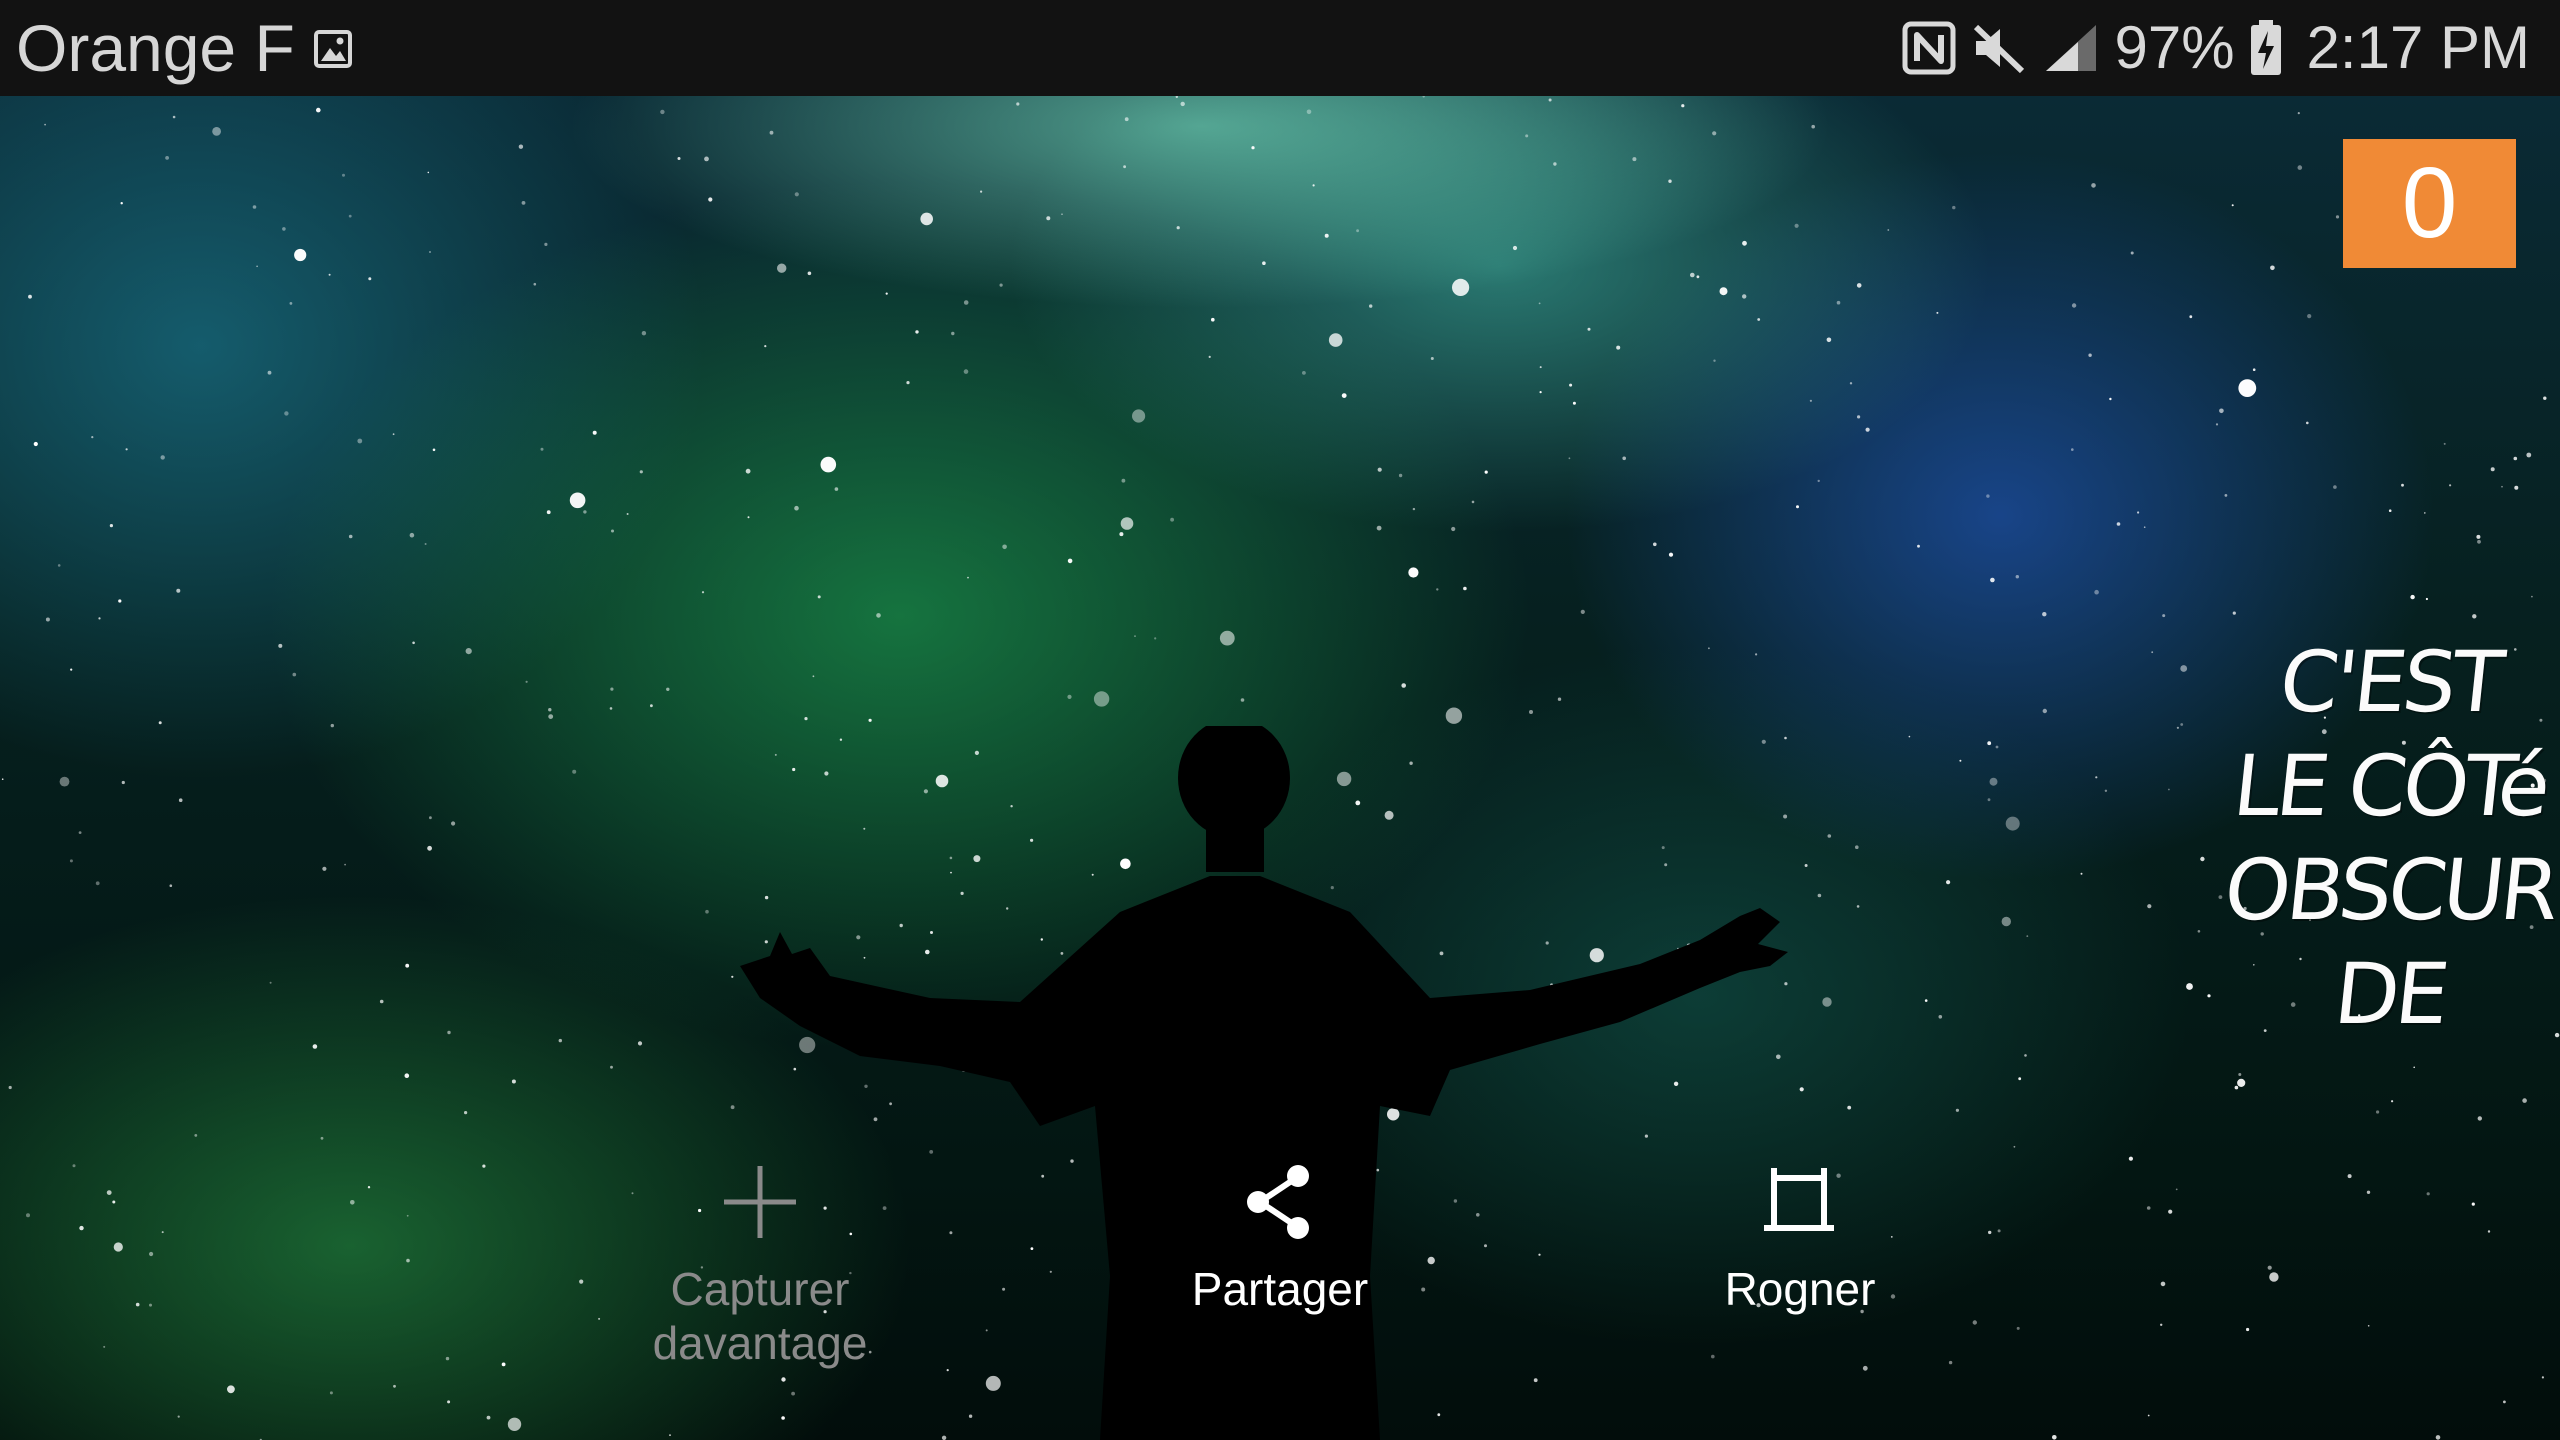 This screenshot has height=1440, width=2560. What do you see at coordinates (2216, 48) in the screenshot?
I see `status-icons: 97% 2:17 PM` at bounding box center [2216, 48].